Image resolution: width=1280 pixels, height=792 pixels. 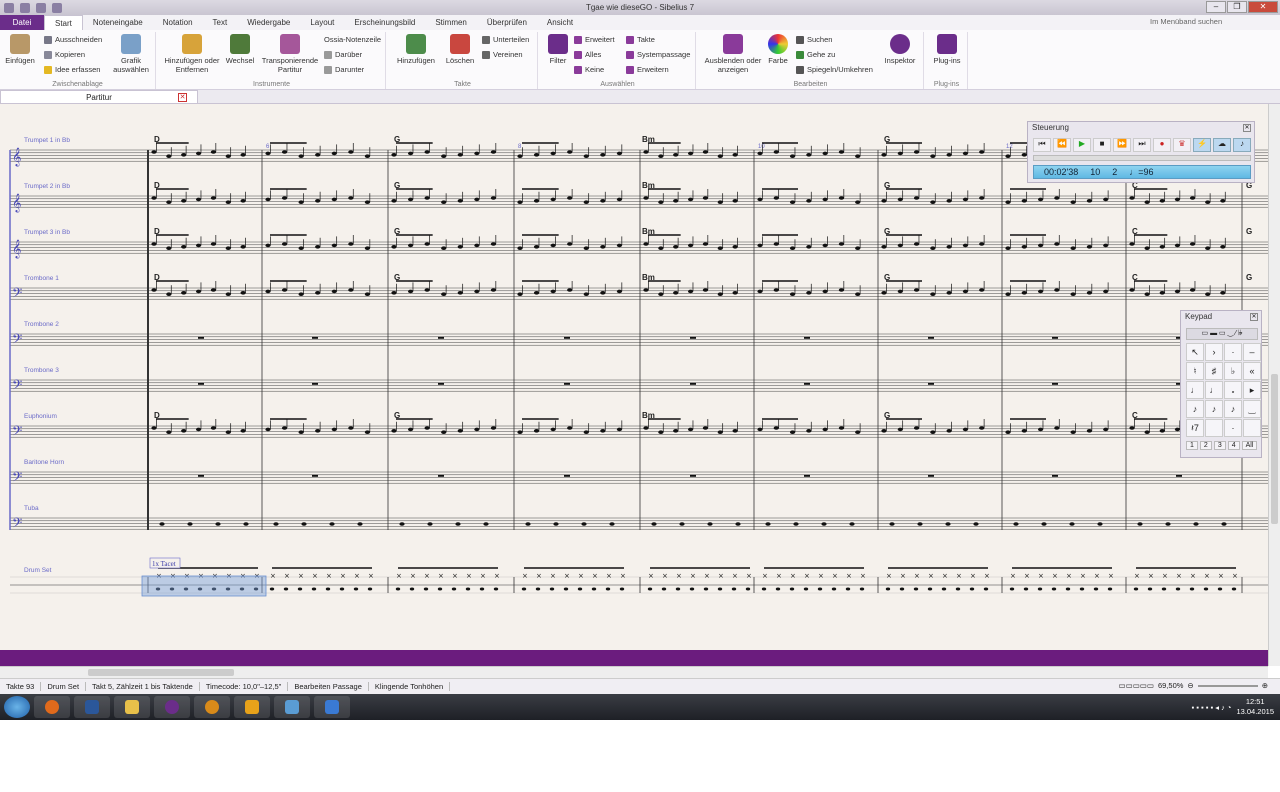 What do you see at coordinates (192, 54) in the screenshot?
I see `hinzufuegen-entfernen-button: Hinzufügen oder Entfernen` at bounding box center [192, 54].